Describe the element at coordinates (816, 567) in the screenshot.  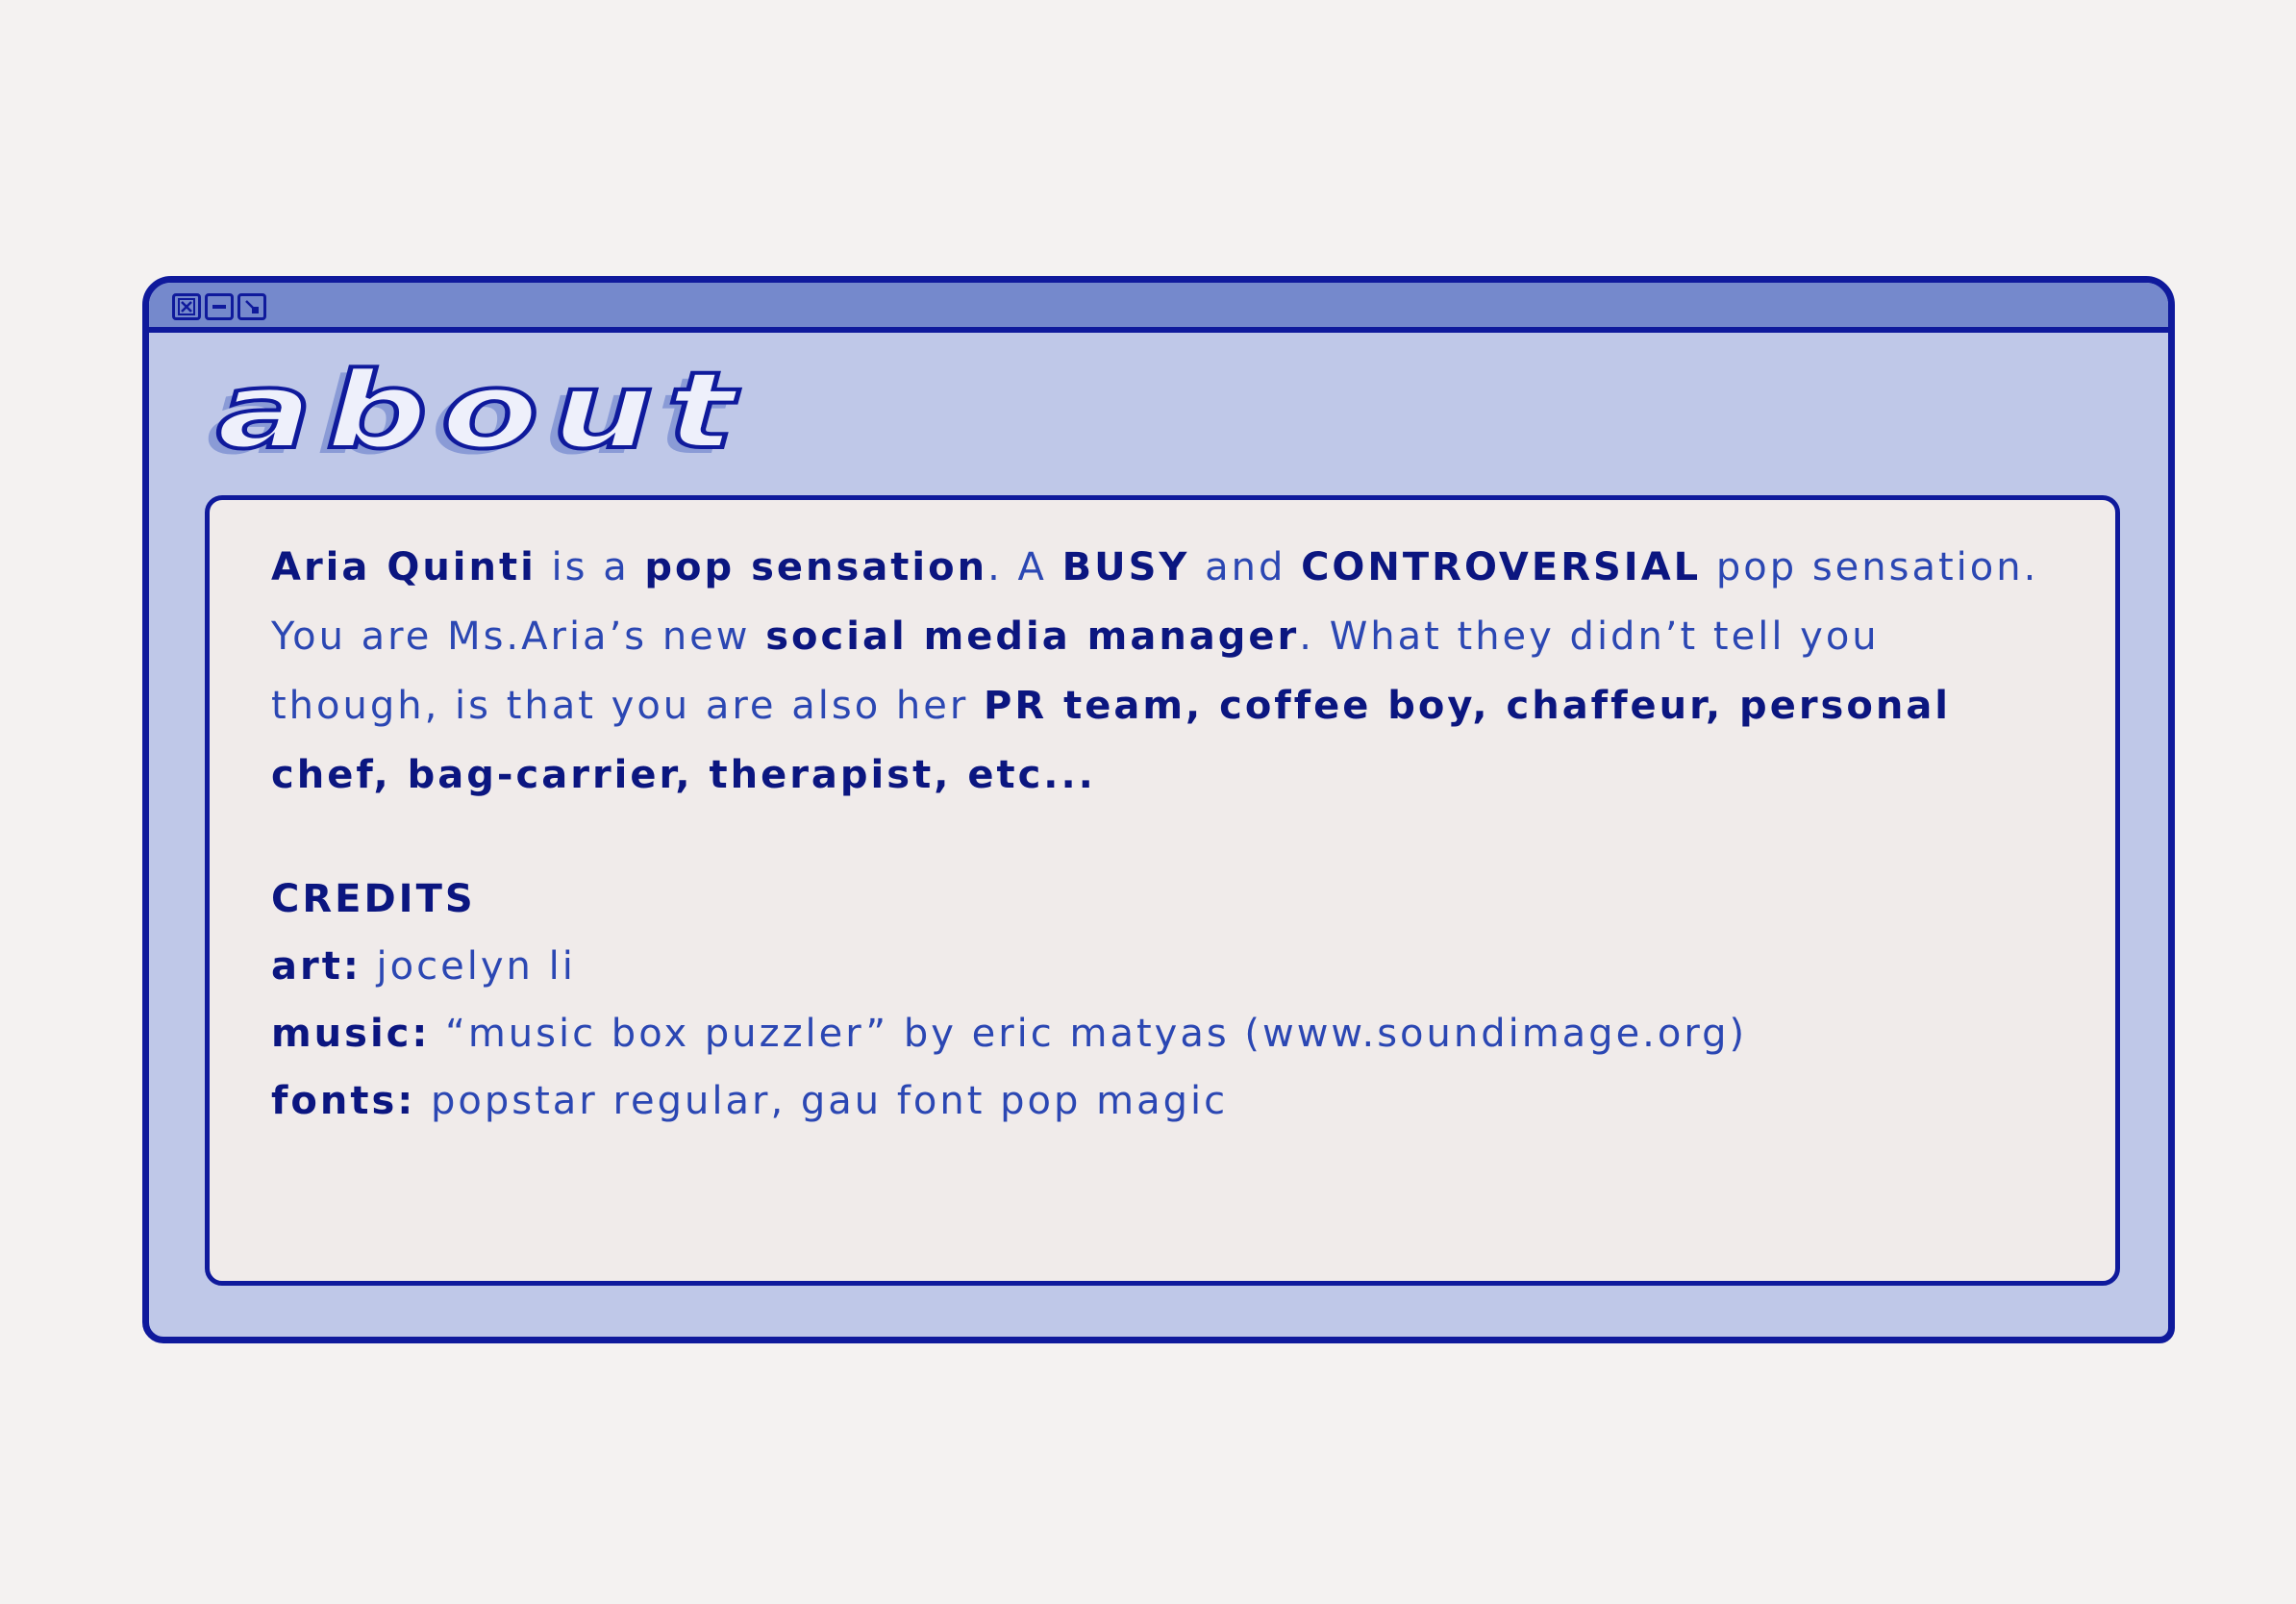
I see `description-highlight: pop sensation` at that location.